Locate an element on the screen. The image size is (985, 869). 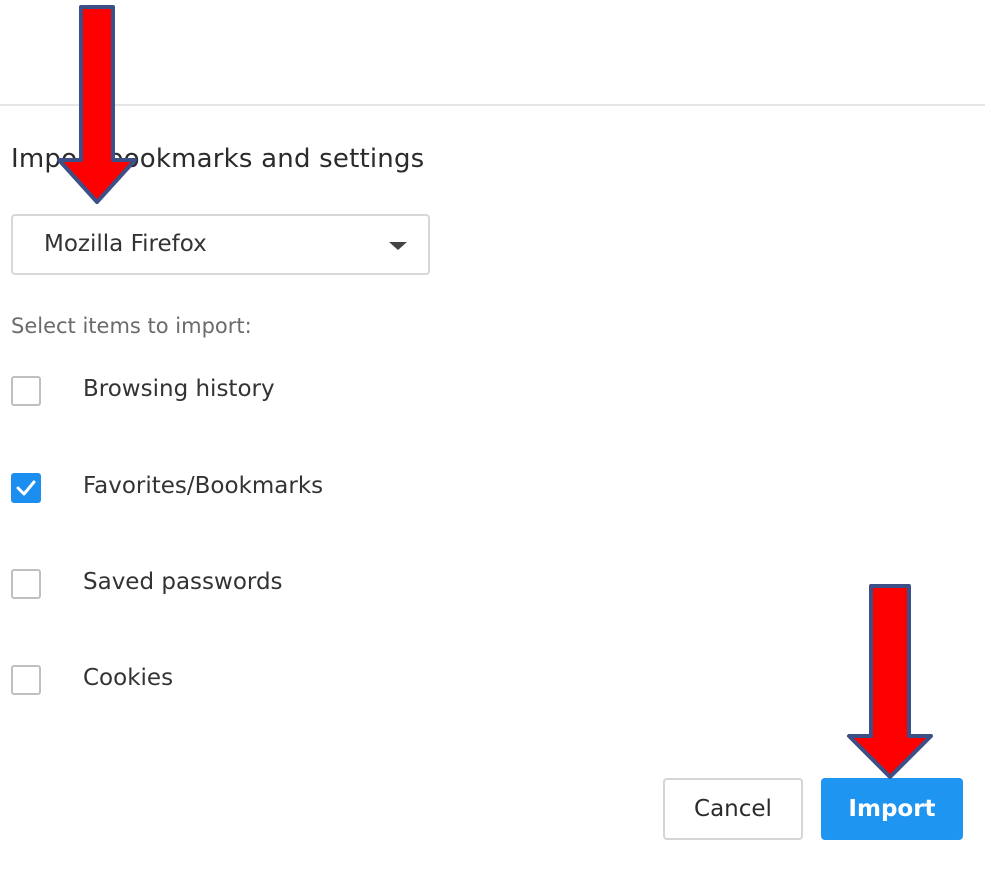
checkmark-icon is located at coordinates (26, 488).